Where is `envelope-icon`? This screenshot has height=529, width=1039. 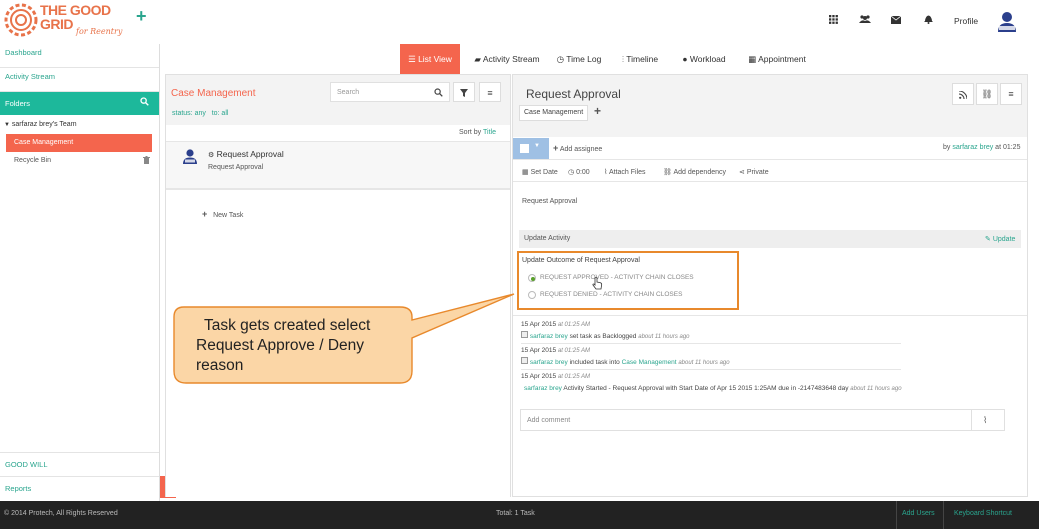
envelope-icon is located at coordinates (896, 21).